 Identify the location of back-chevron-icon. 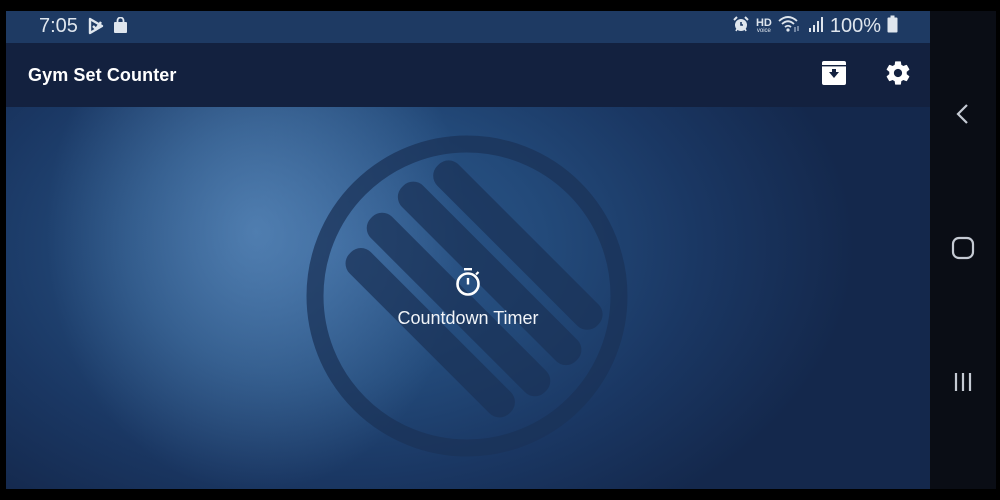
(963, 116).